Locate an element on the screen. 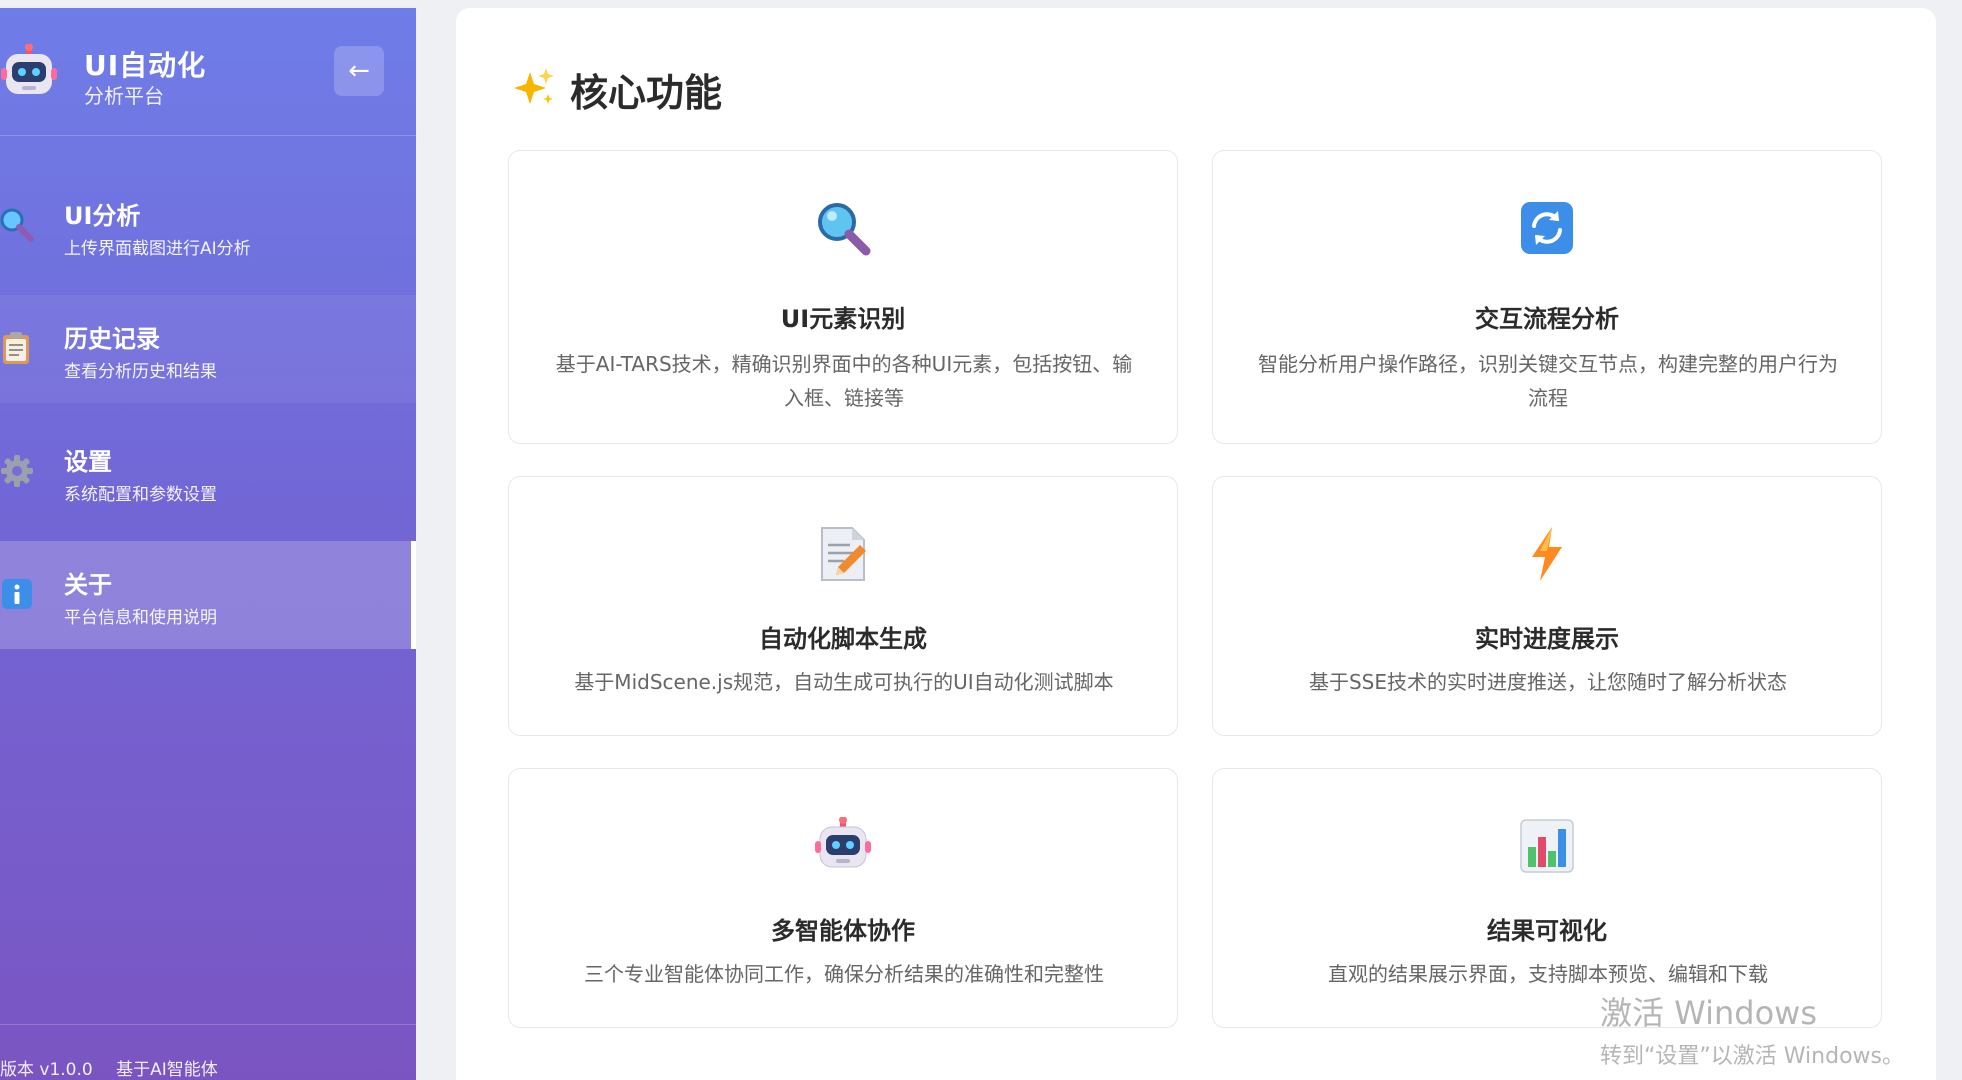 This screenshot has height=1080, width=1962. sidebar-item-ui-analysis: UI分析 上传界面截图进行AI分析 is located at coordinates (208, 226).